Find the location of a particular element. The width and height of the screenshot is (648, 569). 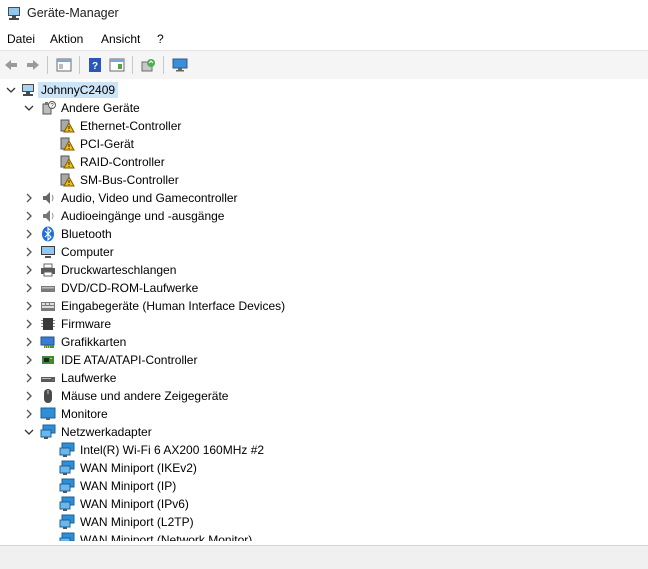

device-wan-ipv6: WAN Miniport (IPv6) is located at coordinates (320, 504).